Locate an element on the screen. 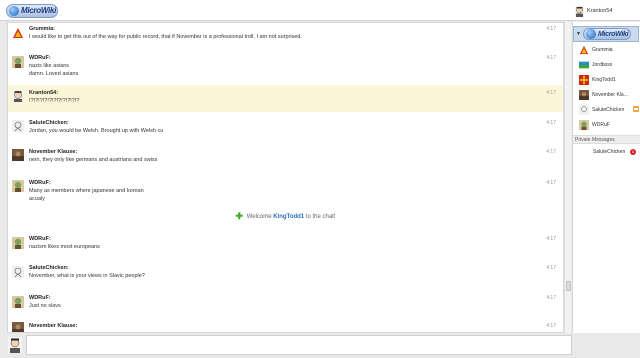  user-name: SaluteChicken is located at coordinates (608, 110).